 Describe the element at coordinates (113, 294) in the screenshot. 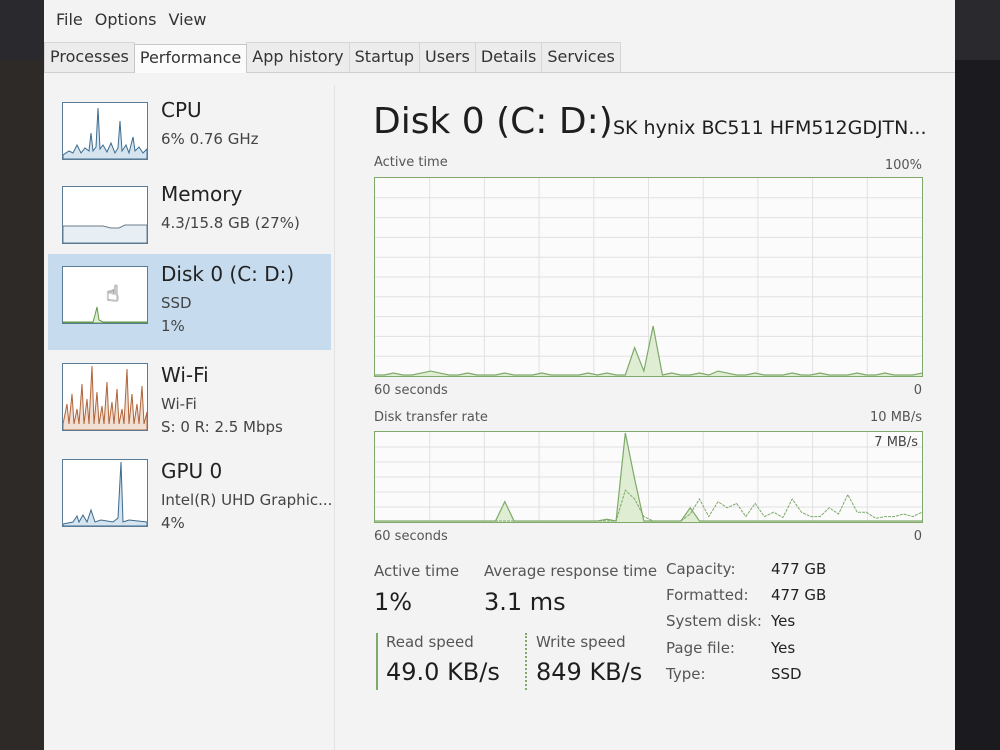

I see `hand-cursor-icon: ☝` at that location.